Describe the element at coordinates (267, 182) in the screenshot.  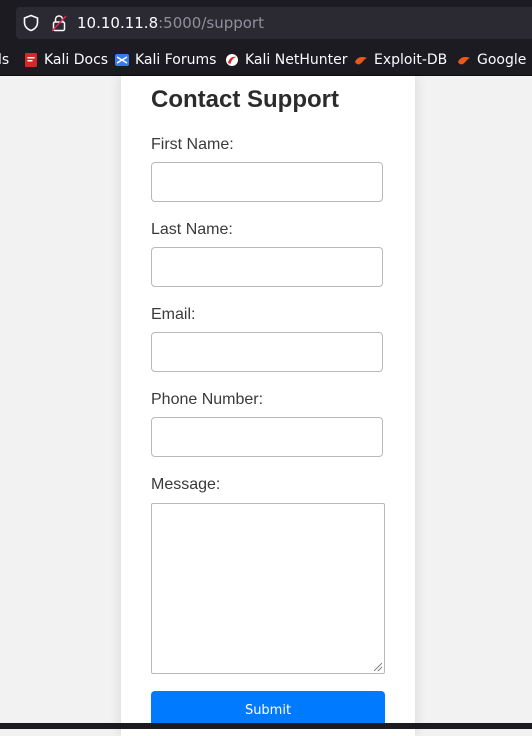
I see `first-name-input` at that location.